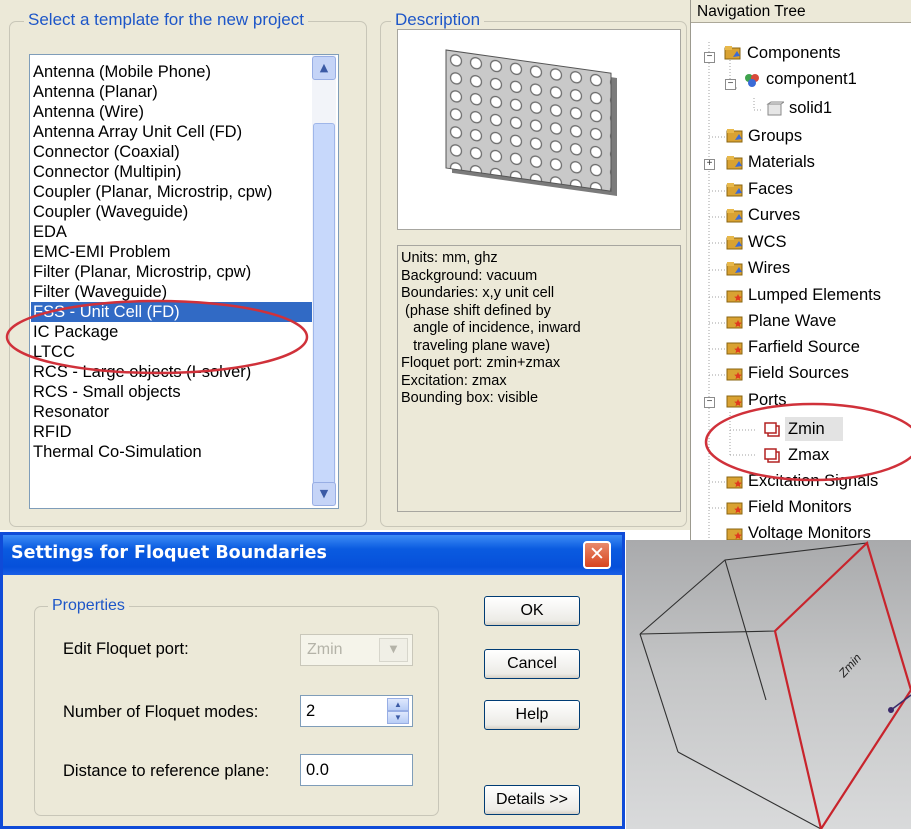 This screenshot has width=911, height=833. What do you see at coordinates (532, 611) in the screenshot?
I see `ok-button: OK` at bounding box center [532, 611].